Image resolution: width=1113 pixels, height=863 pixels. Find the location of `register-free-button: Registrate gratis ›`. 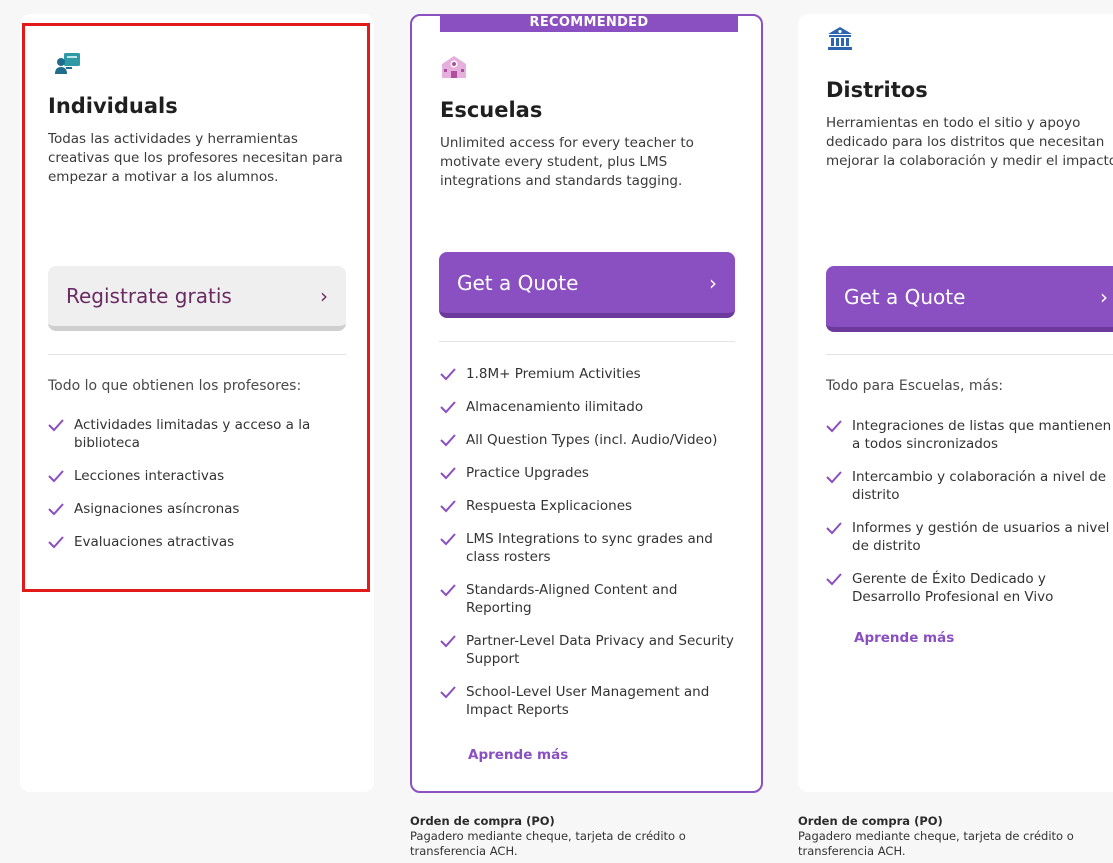

register-free-button: Registrate gratis › is located at coordinates (197, 298).